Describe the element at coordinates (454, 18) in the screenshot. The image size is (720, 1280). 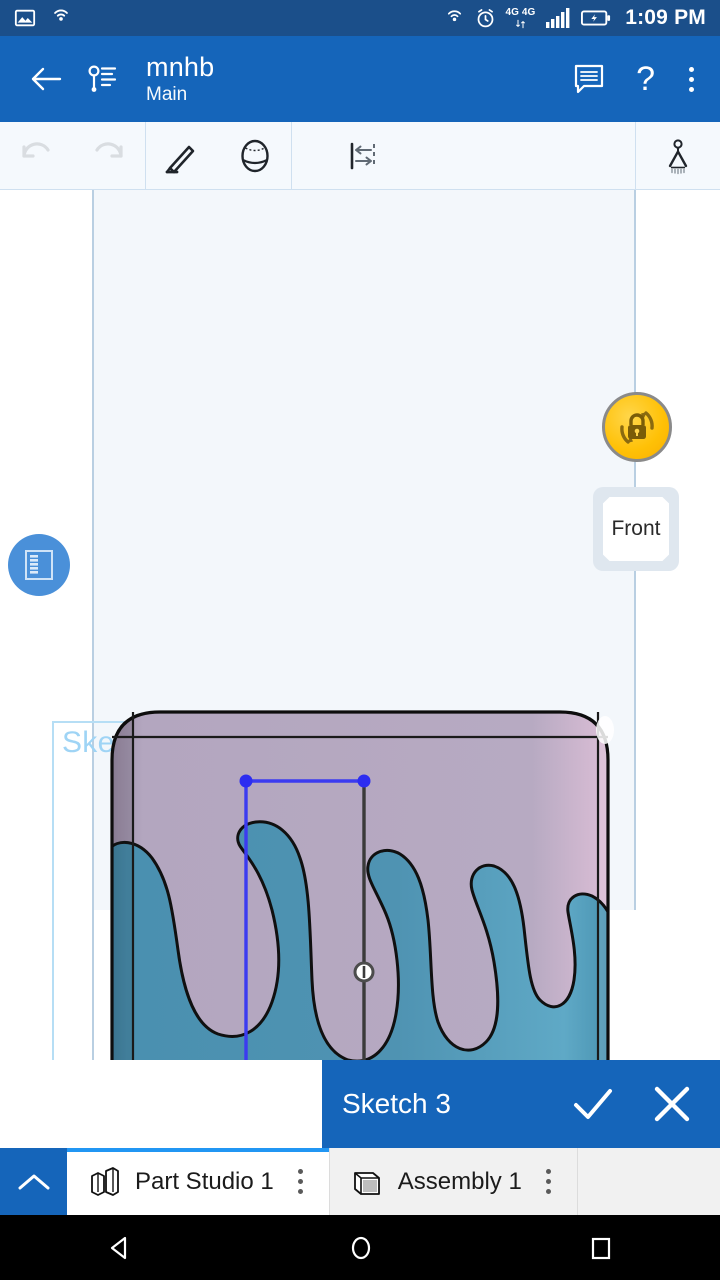
I see `cast-icon-right` at that location.